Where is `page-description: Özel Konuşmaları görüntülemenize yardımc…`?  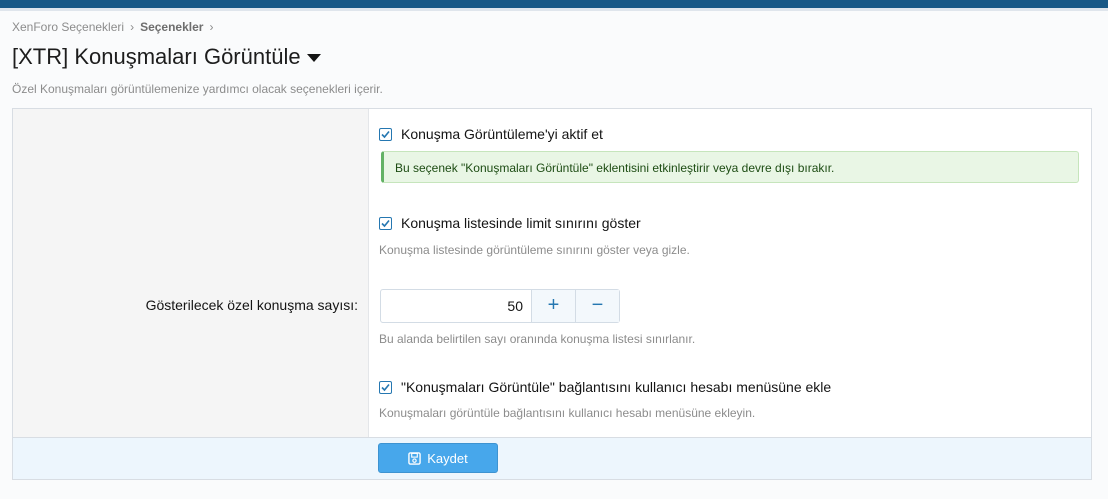
page-description: Özel Konuşmaları görüntülemenize yardımc… is located at coordinates (197, 89).